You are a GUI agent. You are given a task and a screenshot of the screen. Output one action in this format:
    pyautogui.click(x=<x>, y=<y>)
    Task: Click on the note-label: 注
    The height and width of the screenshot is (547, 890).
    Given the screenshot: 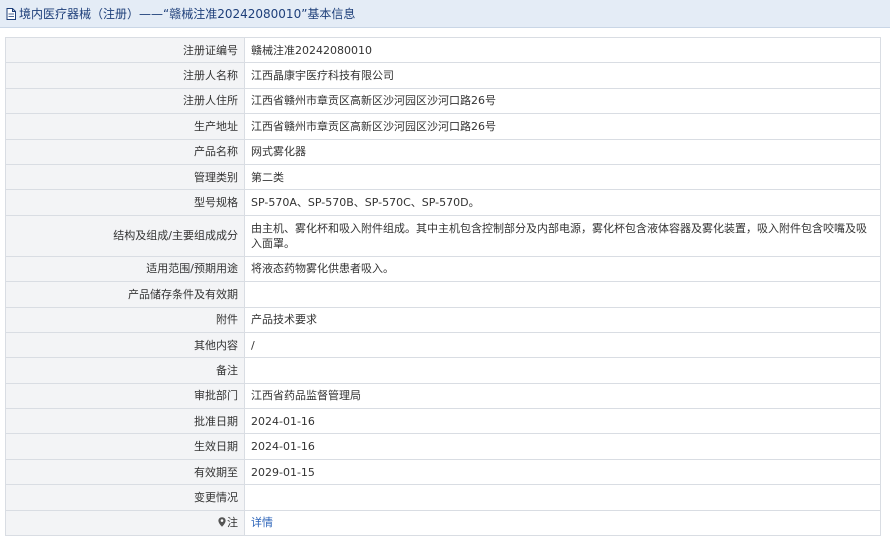 What is the action you would take?
    pyautogui.click(x=232, y=523)
    